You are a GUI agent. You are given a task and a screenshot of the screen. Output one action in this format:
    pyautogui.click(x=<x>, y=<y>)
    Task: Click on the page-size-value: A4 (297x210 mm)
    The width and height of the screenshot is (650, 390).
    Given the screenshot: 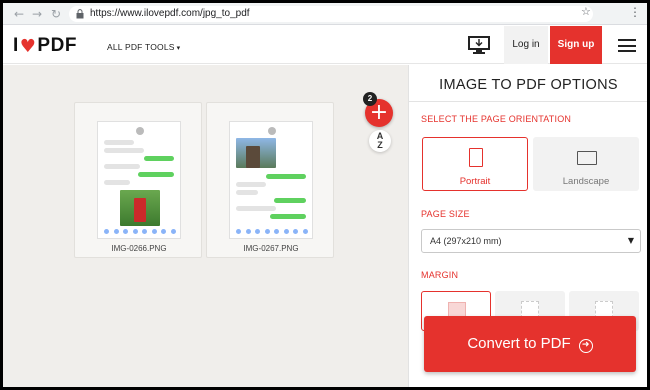 What is the action you would take?
    pyautogui.click(x=466, y=241)
    